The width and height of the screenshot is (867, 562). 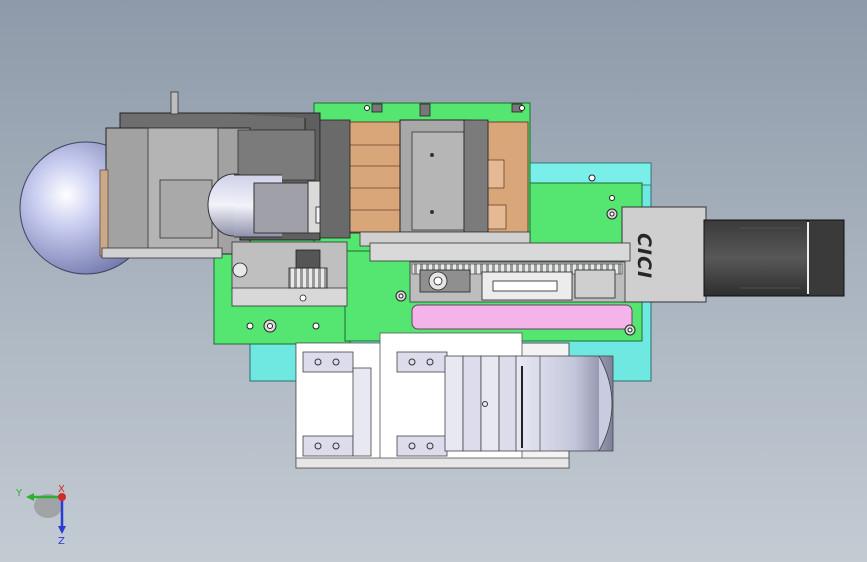 I want to click on axis-z-label: Z, so click(x=61, y=541).